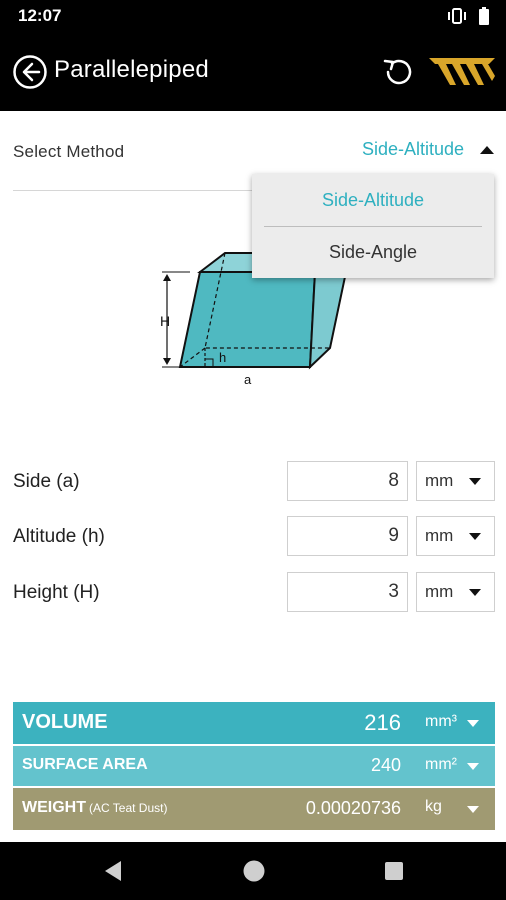 This screenshot has height=900, width=506. What do you see at coordinates (373, 252) in the screenshot?
I see `method-option-side-angle: Side-Angle` at bounding box center [373, 252].